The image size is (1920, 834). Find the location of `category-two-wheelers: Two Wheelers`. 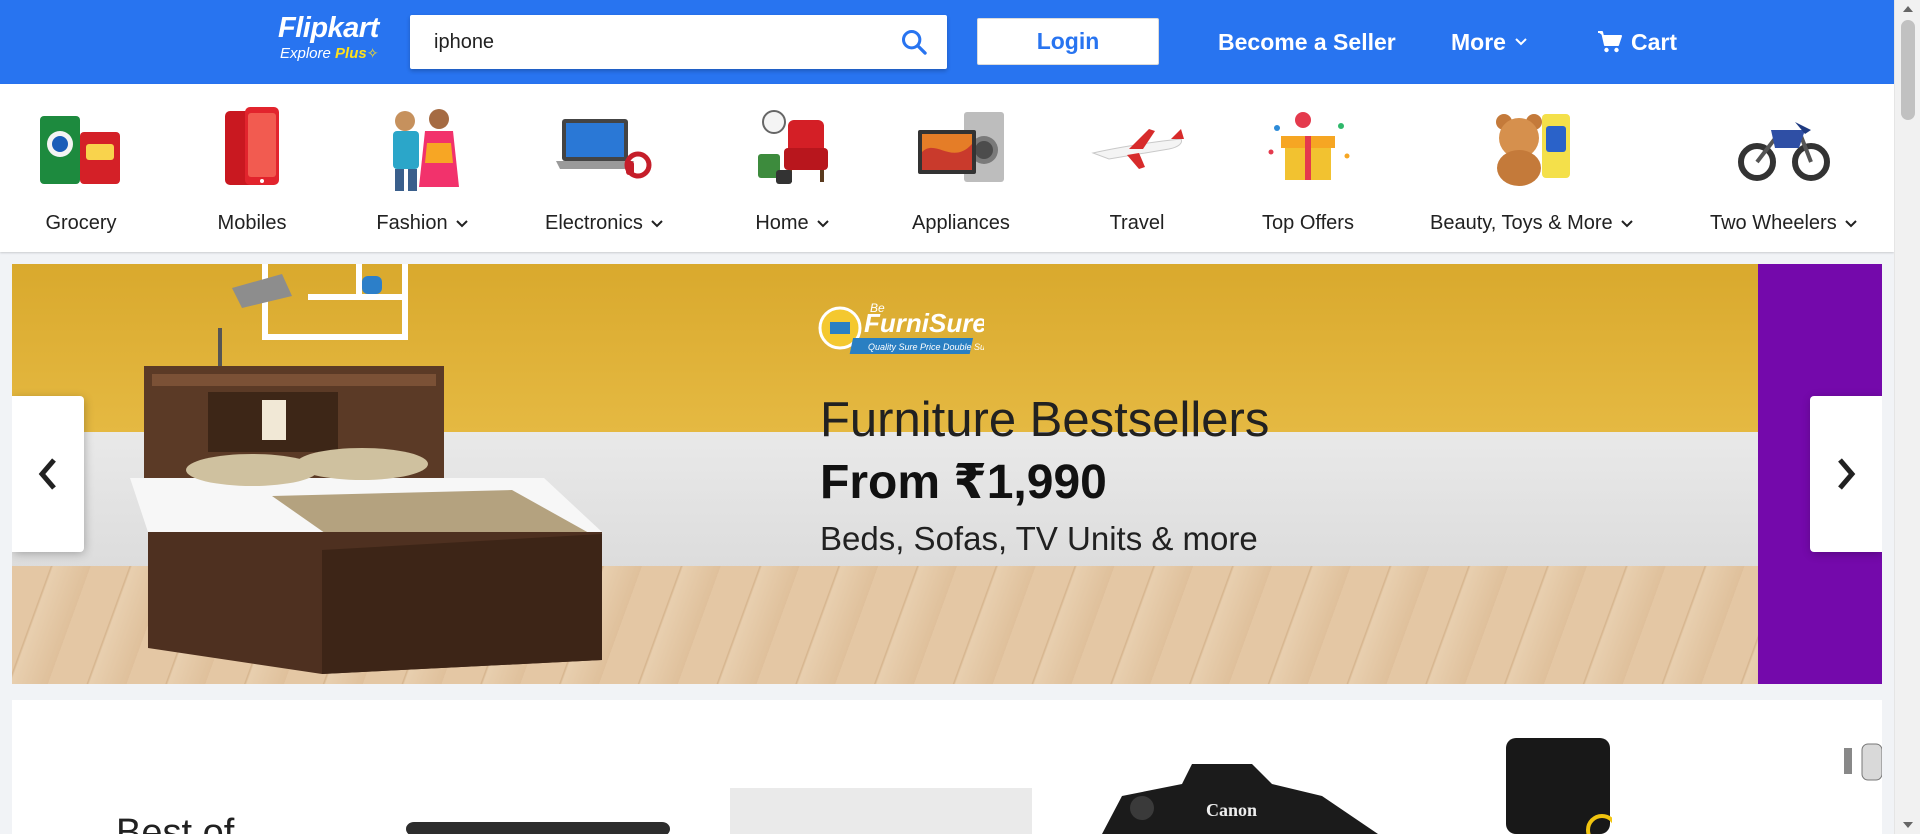

category-two-wheelers: Two Wheelers is located at coordinates (1783, 170).